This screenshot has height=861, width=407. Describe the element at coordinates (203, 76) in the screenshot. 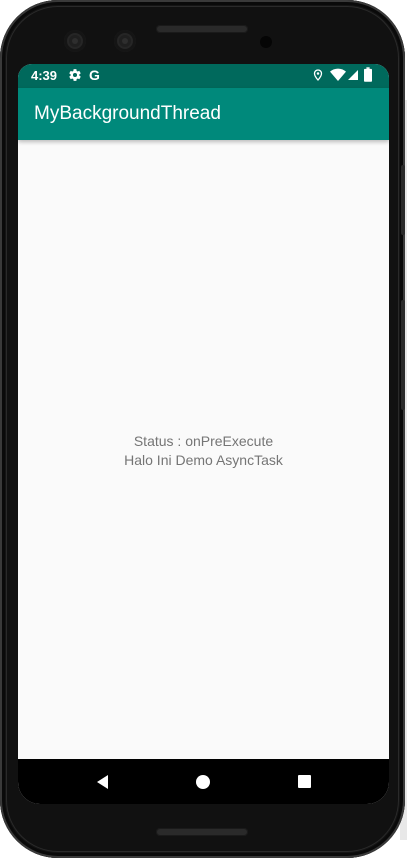

I see `status-bar: 4:39 G` at that location.